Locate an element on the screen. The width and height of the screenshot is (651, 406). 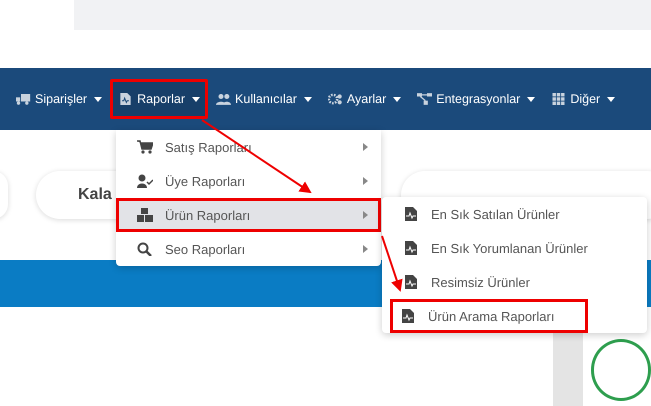
dropdown-menu-item: Üye Raporları is located at coordinates (248, 181).